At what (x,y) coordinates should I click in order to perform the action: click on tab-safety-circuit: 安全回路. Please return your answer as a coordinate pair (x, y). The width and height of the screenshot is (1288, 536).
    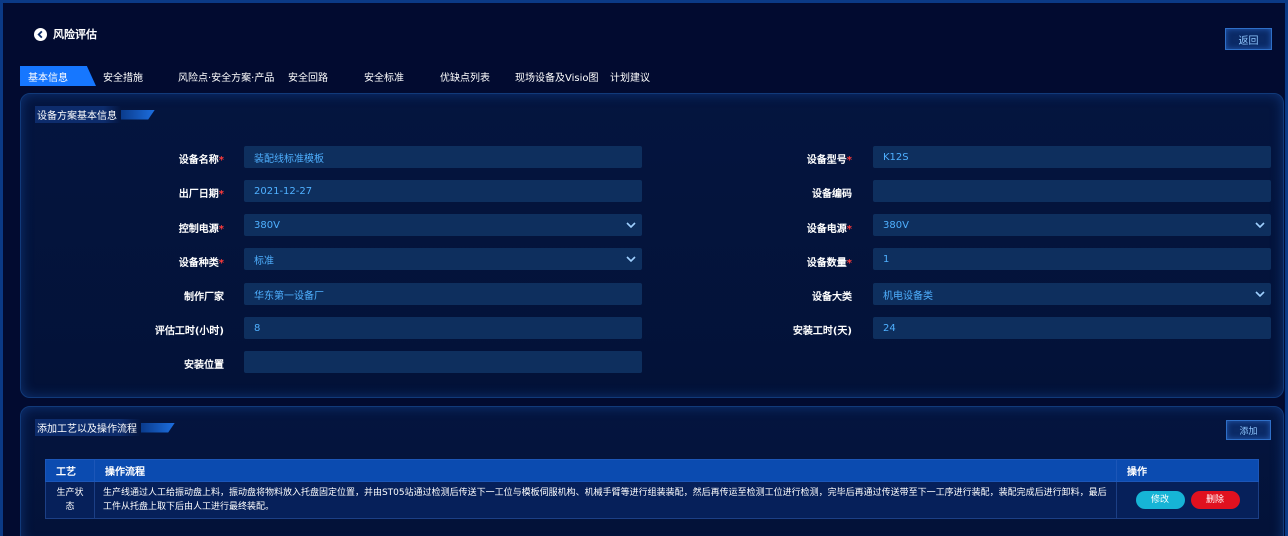
    Looking at the image, I should click on (320, 76).